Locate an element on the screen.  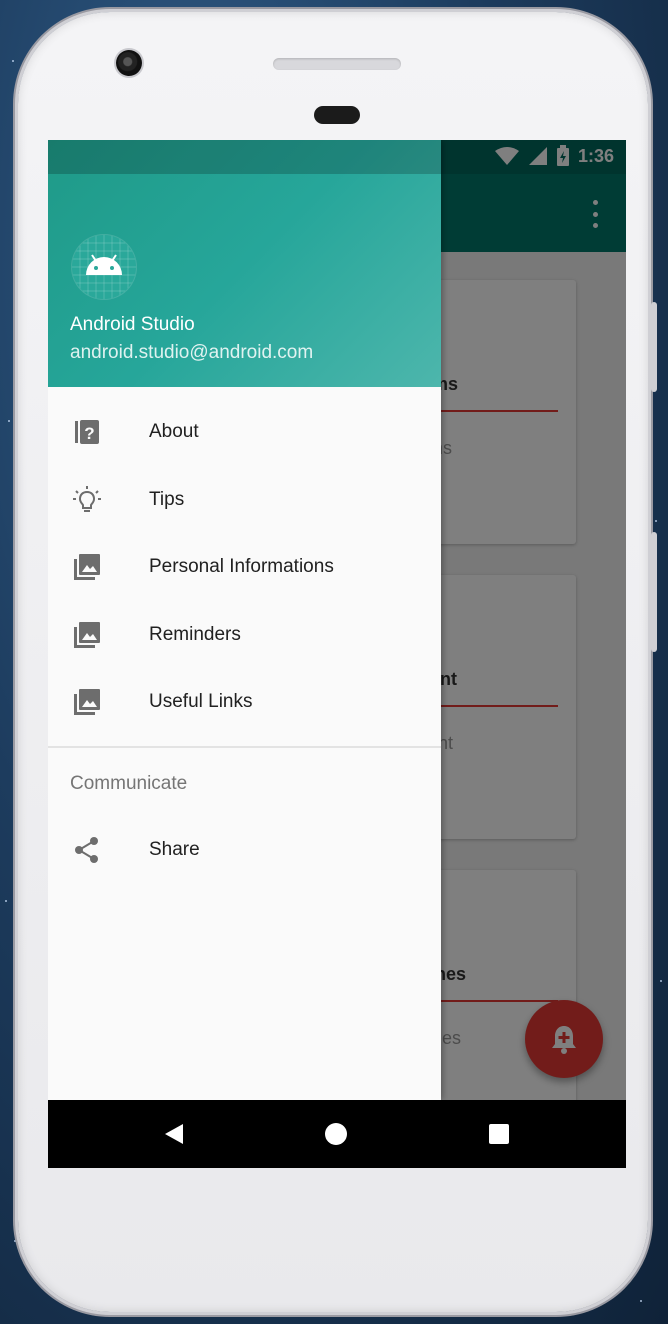
volume-button is located at coordinates (654, 347).